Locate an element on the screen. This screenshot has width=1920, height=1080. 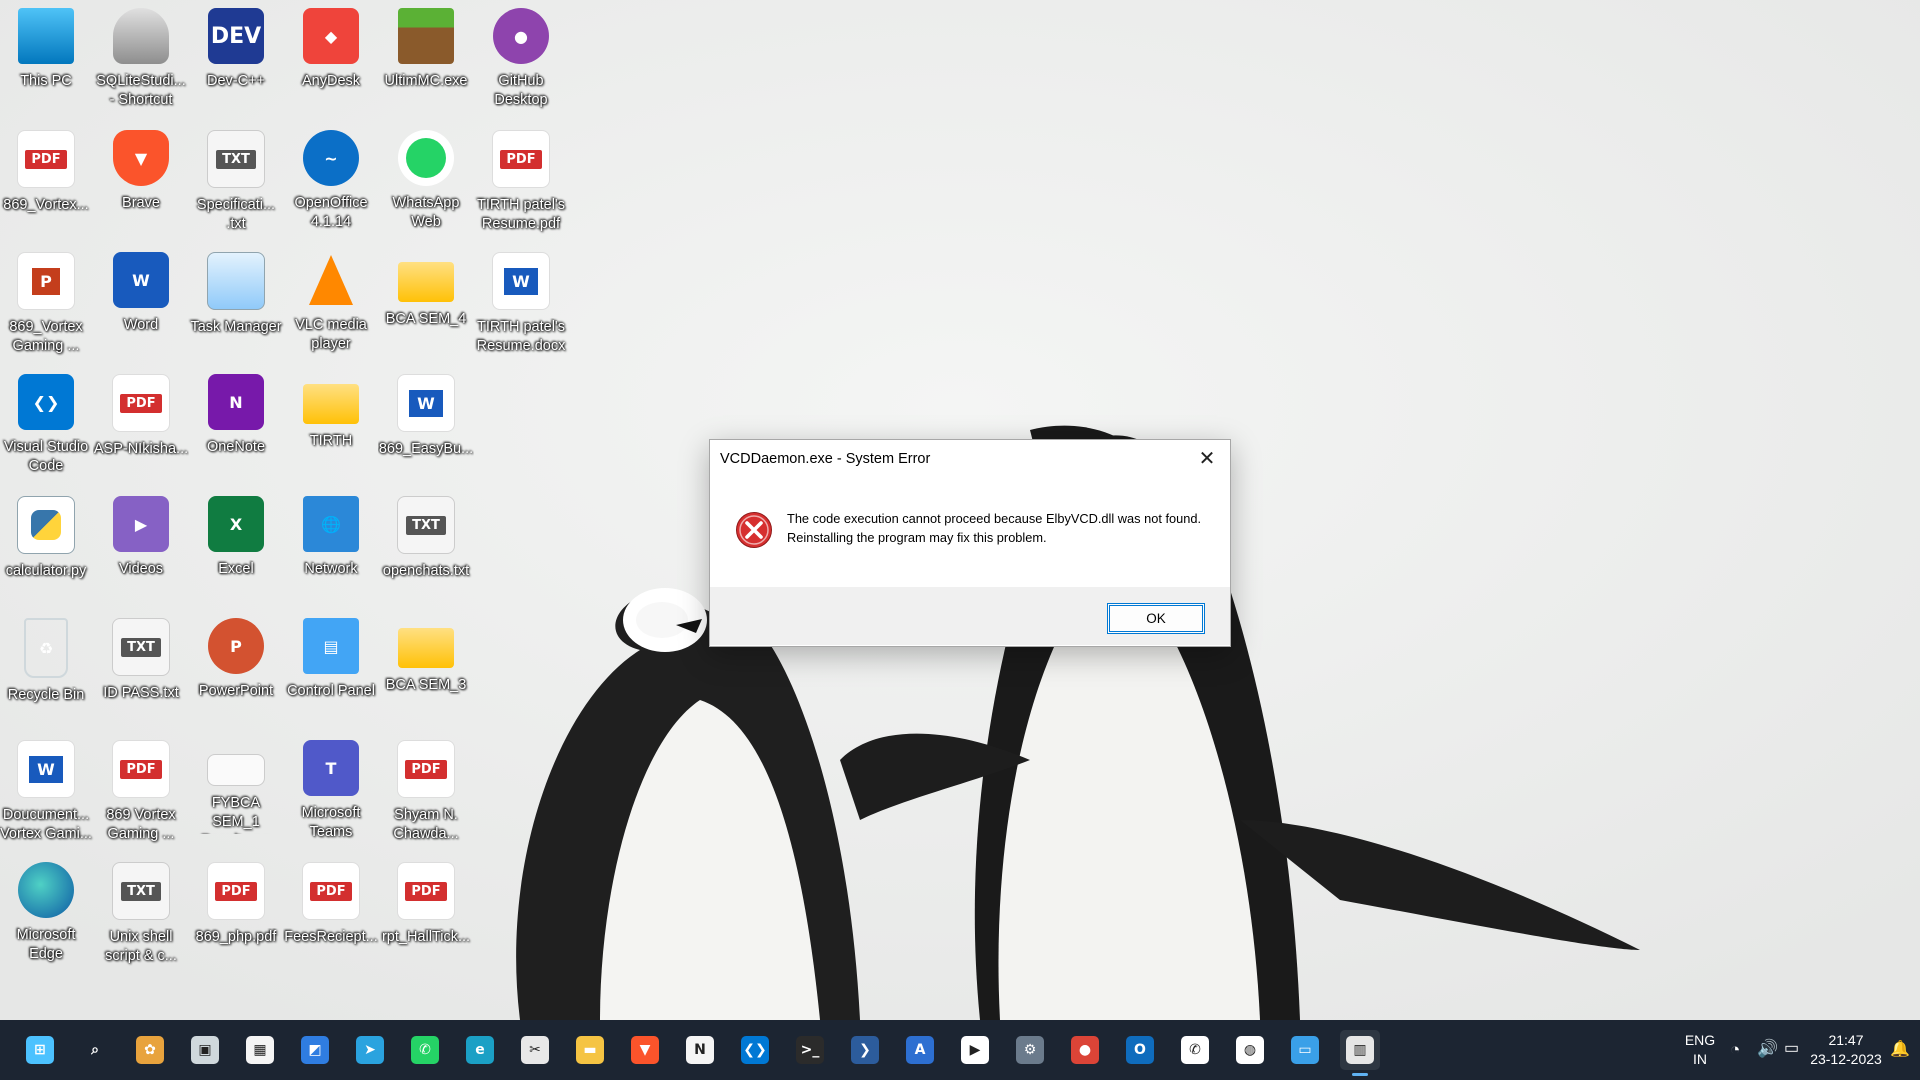
taskbar-remote: ▭ is located at coordinates (1305, 1050).